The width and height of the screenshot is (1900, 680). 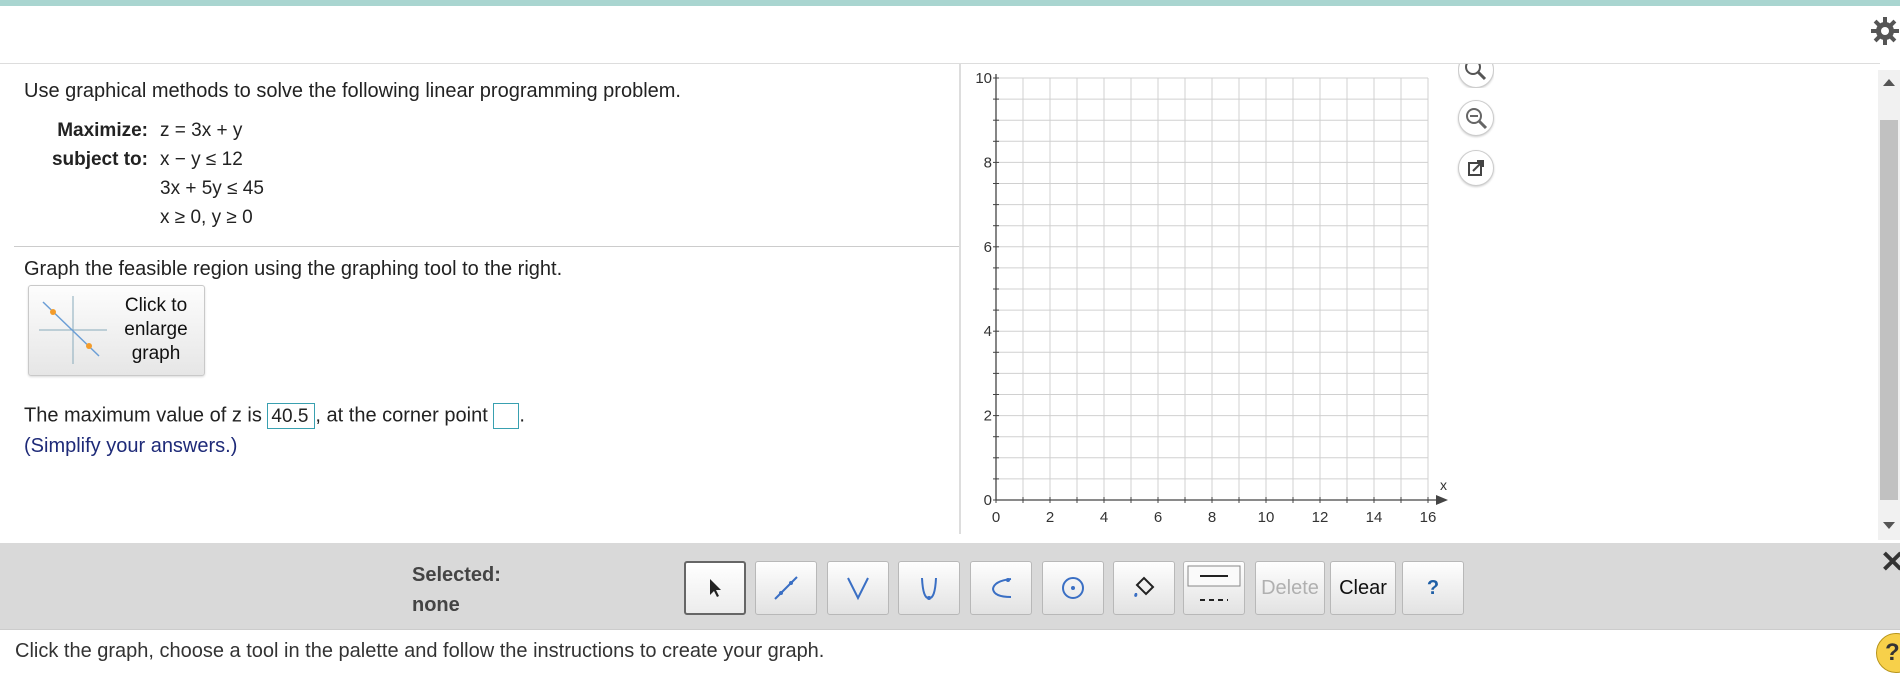 I want to click on y-tick-label: 8, so click(x=988, y=162).